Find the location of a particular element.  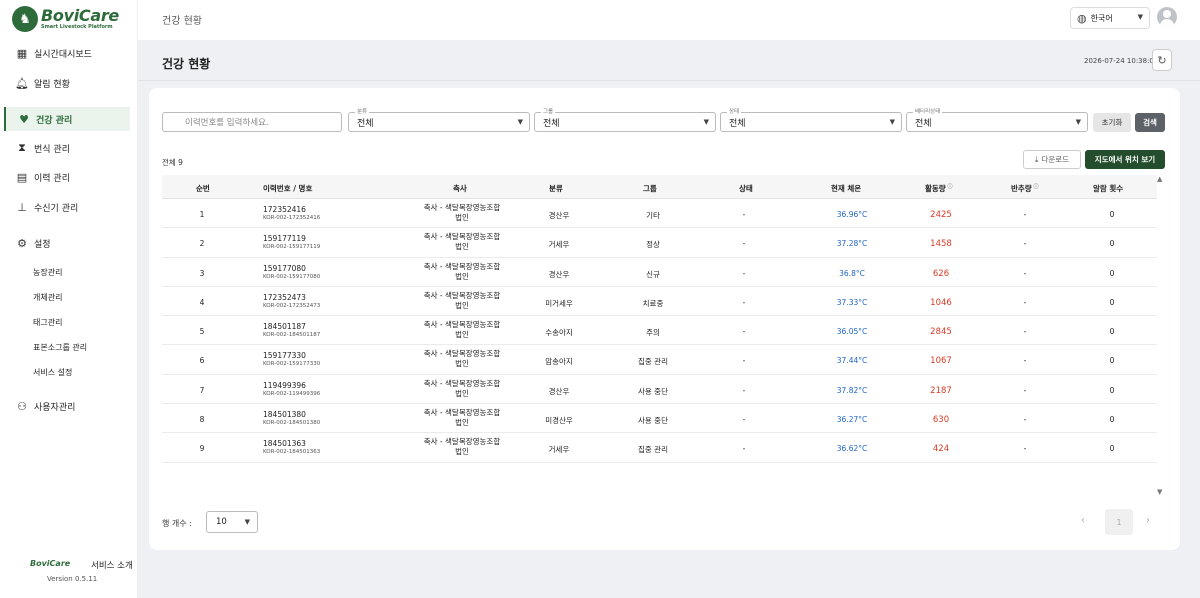

dashboard-icon: ▦ is located at coordinates (22, 53).